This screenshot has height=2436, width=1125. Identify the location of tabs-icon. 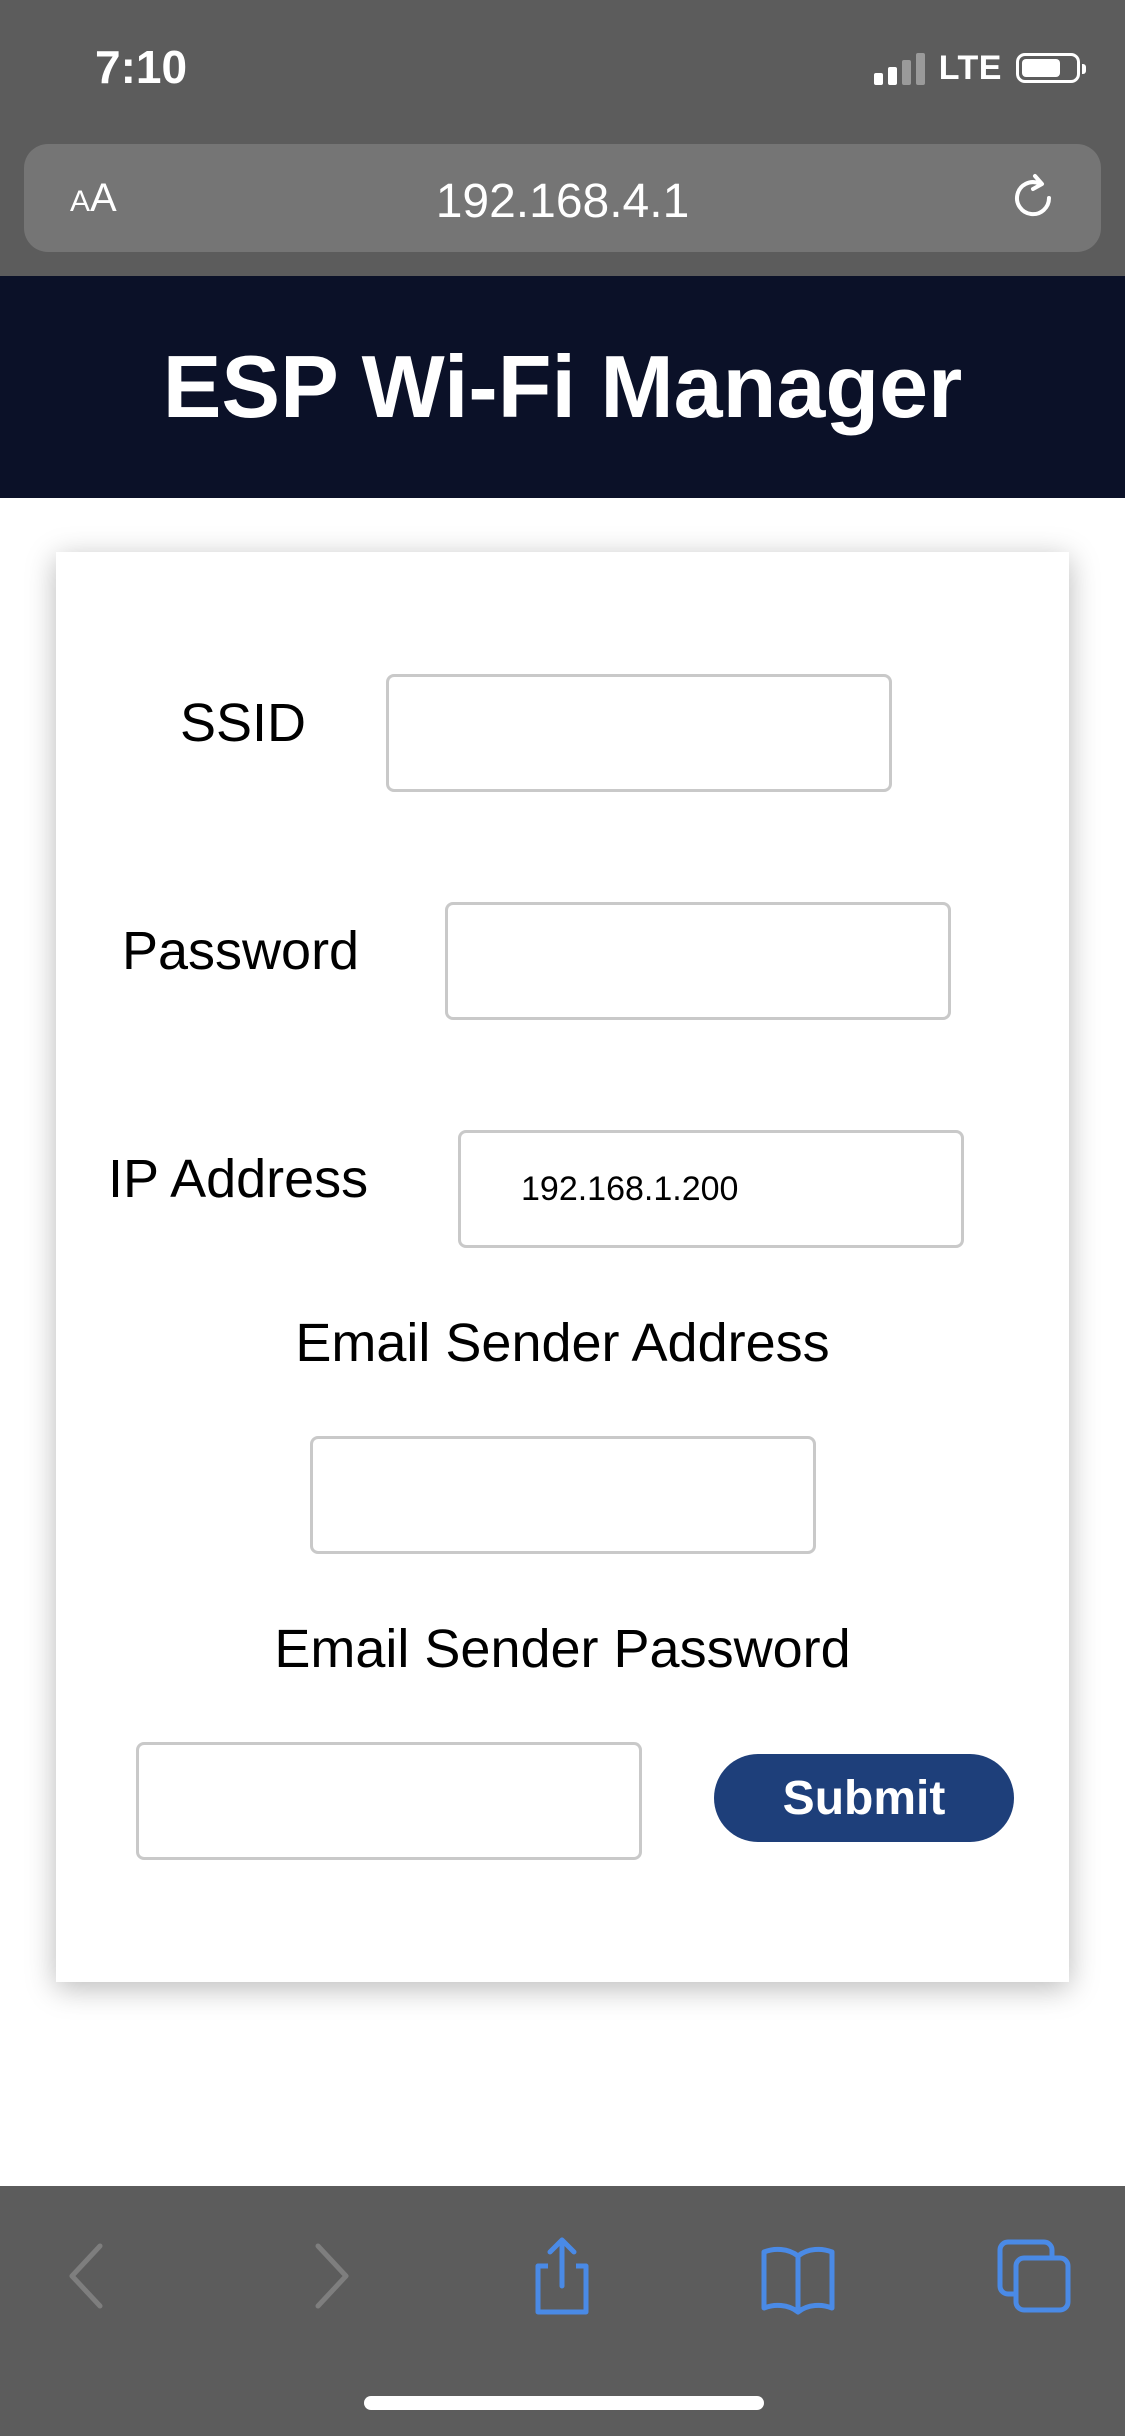
(1034, 2276).